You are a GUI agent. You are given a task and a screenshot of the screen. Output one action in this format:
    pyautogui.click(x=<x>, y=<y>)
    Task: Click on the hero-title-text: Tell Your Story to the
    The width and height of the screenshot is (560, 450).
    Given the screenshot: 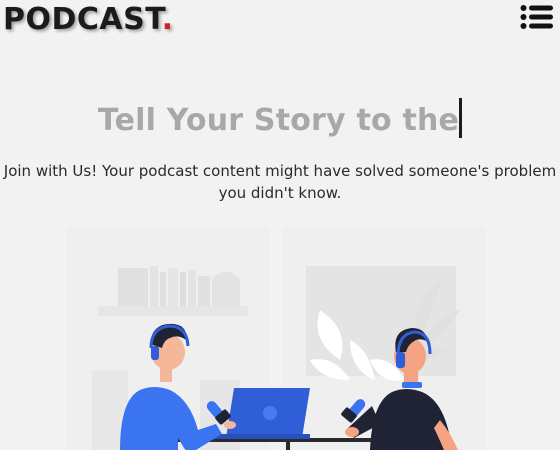 What is the action you would take?
    pyautogui.click(x=278, y=120)
    